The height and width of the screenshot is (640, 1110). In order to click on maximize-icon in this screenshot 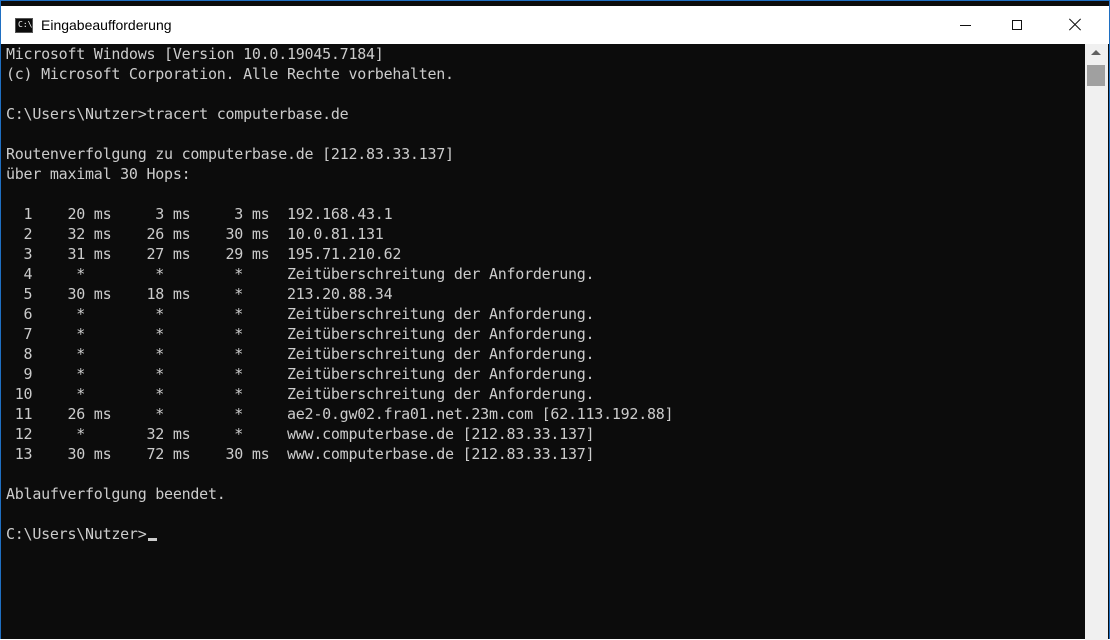, I will do `click(1017, 25)`.